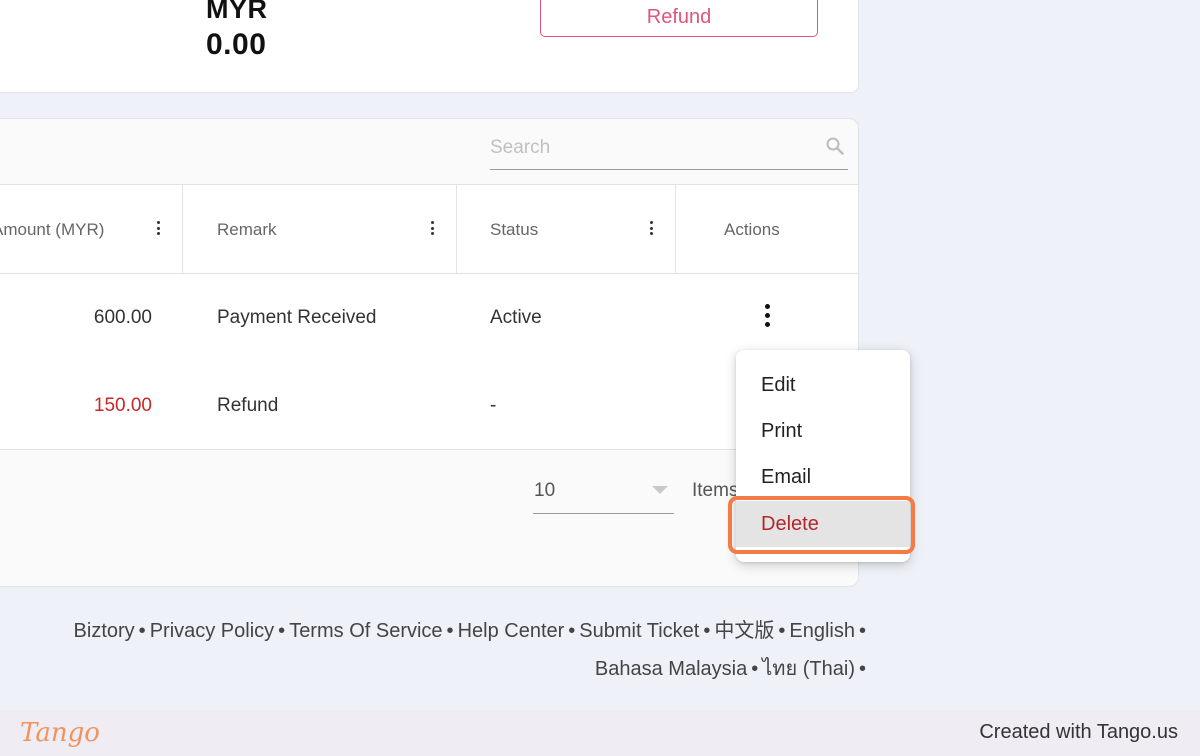  What do you see at coordinates (823, 431) in the screenshot?
I see `menu-item-print: Print` at bounding box center [823, 431].